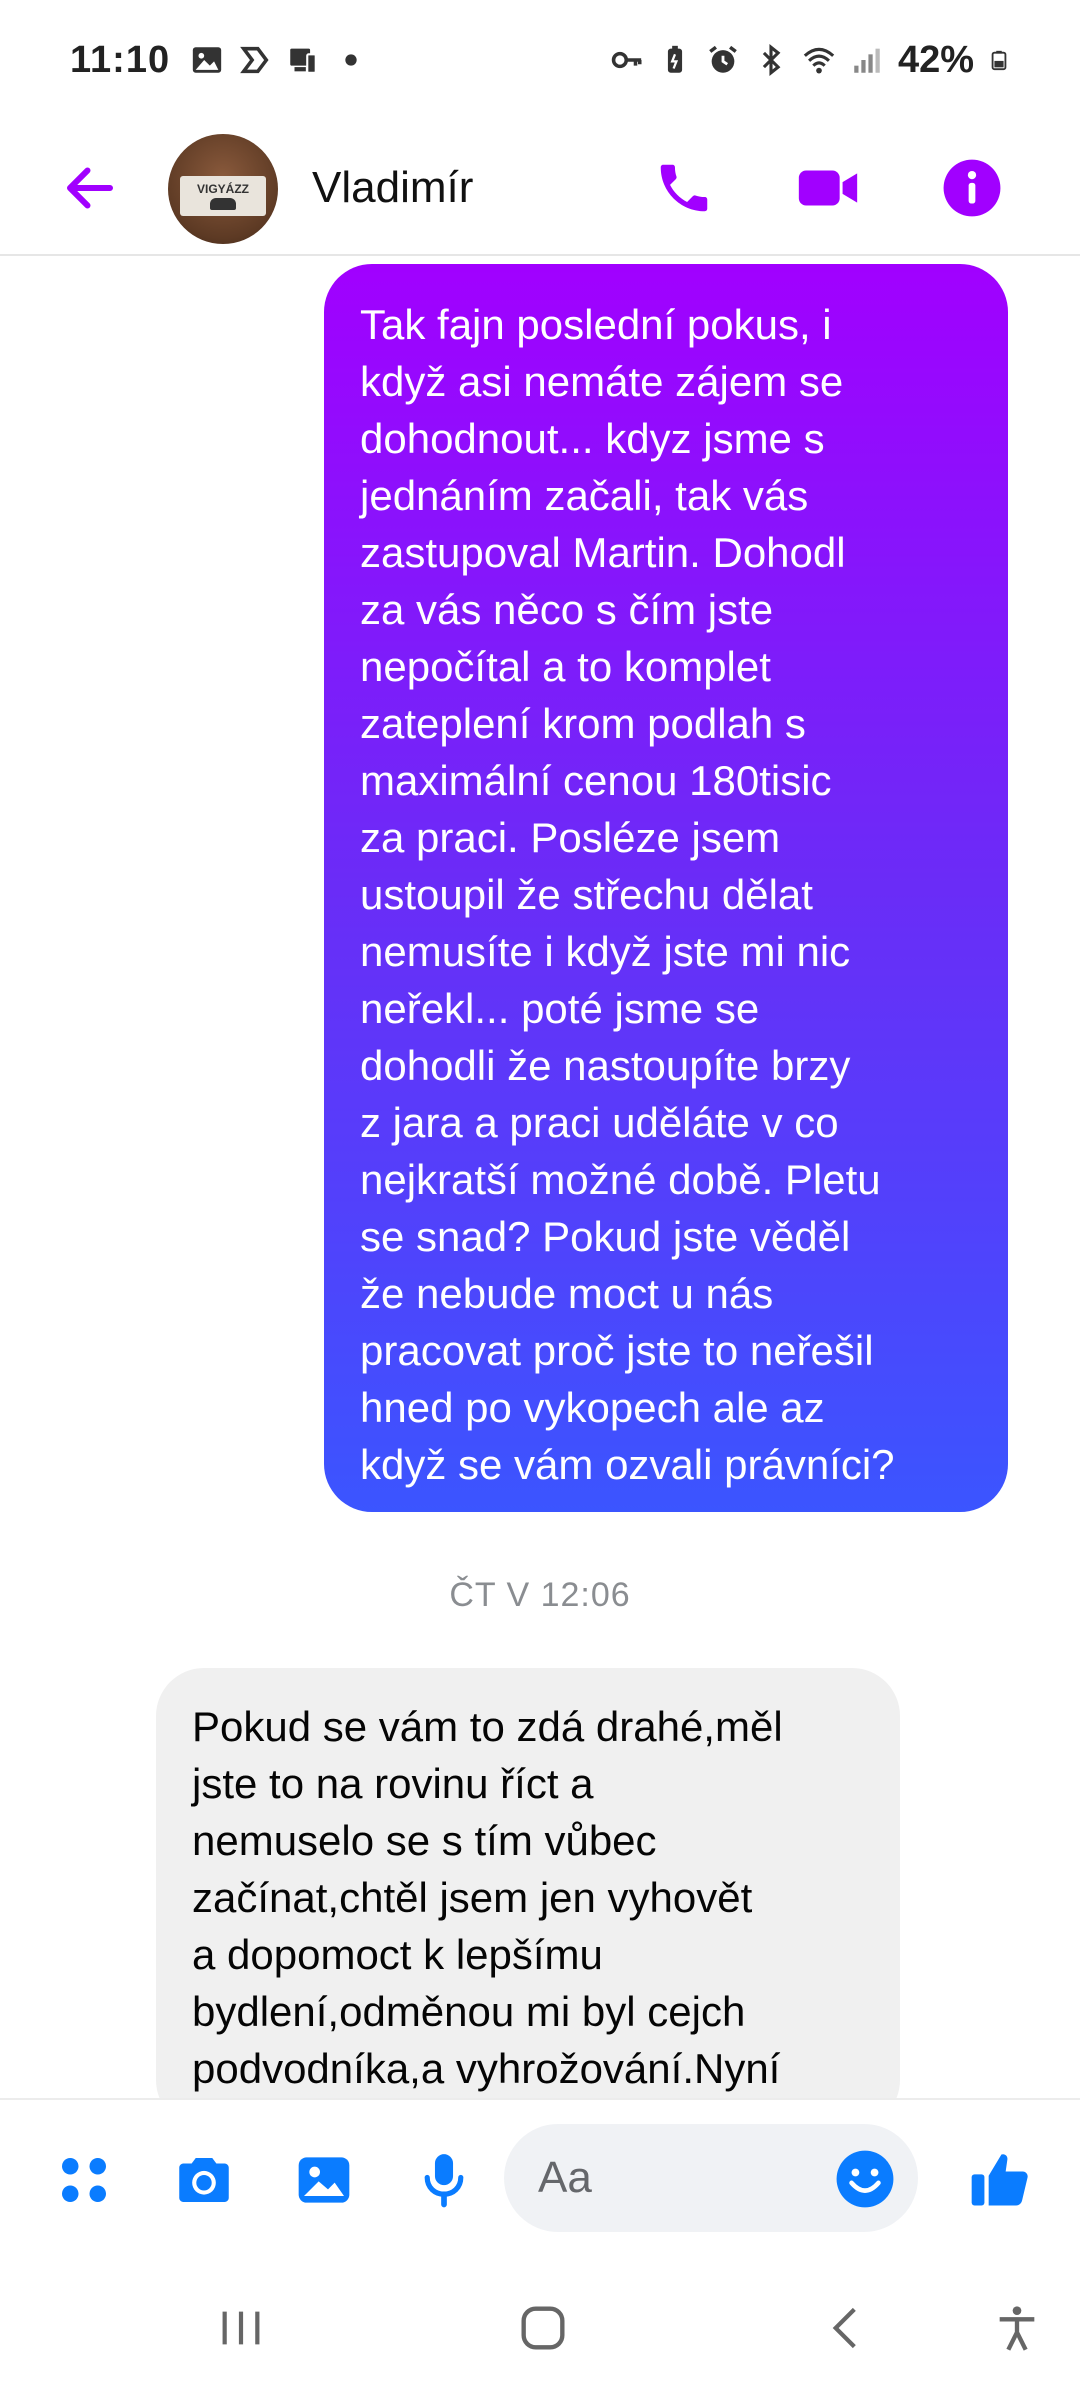 The height and width of the screenshot is (2400, 1080). I want to click on gallery-button, so click(324, 2180).